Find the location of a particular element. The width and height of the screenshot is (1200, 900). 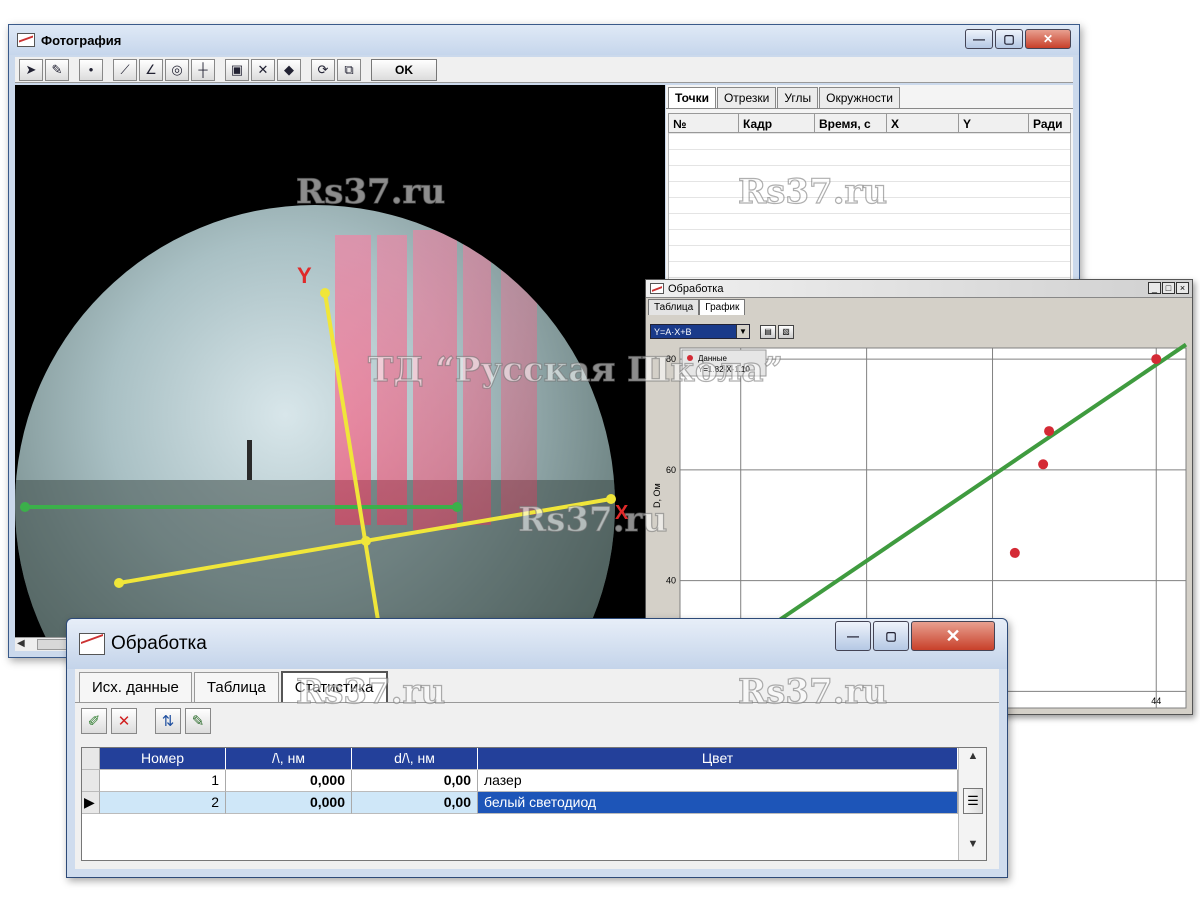

graph-toolbar: Y=A·X+B ▼ ▤ ▧ is located at coordinates (722, 331).